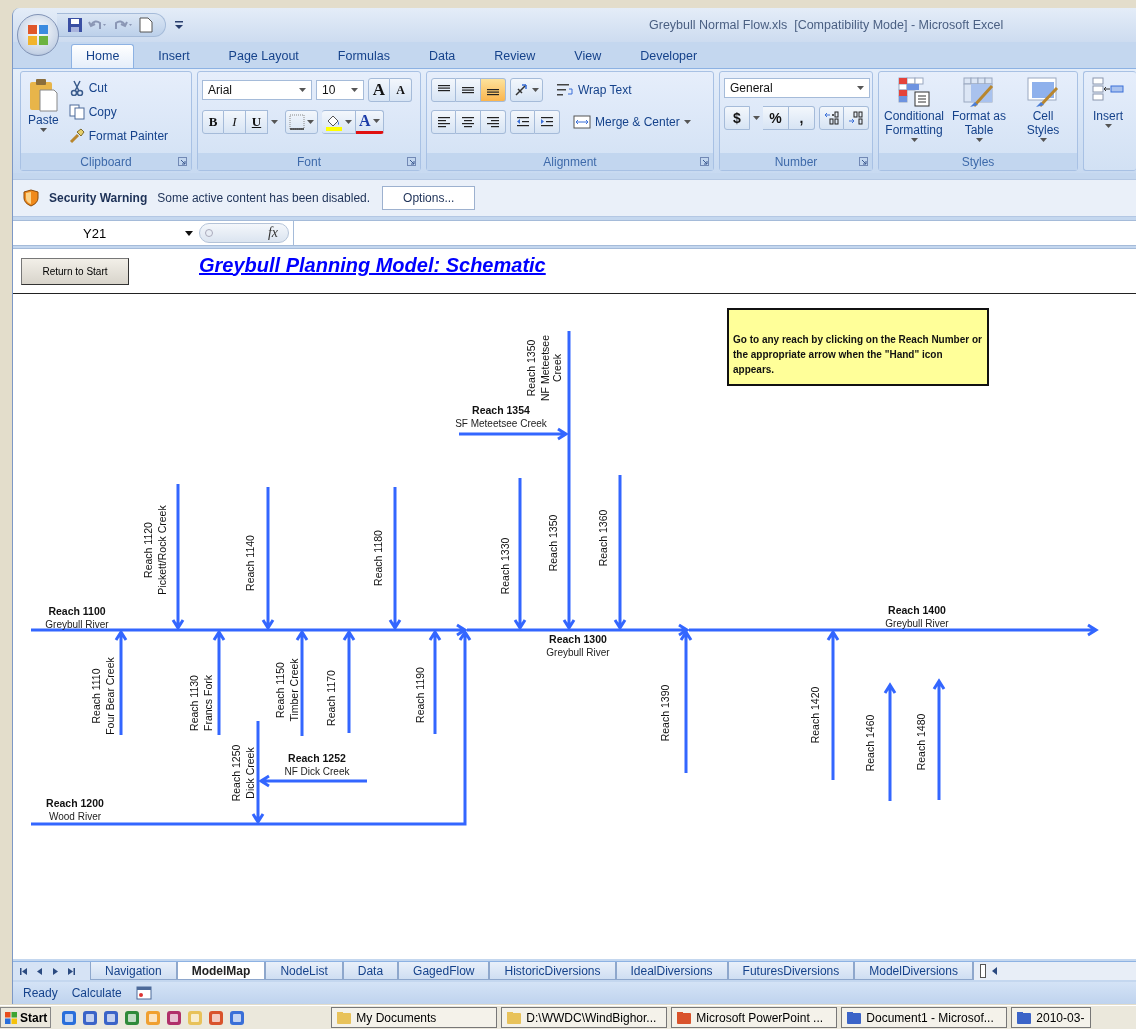  I want to click on sheet-tab: ModelDiversions, so click(913, 971).